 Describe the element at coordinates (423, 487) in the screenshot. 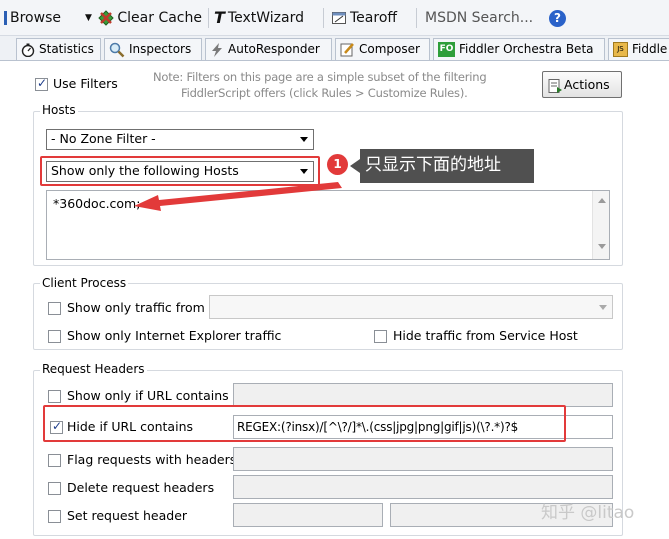

I see `delete-headers-input` at that location.